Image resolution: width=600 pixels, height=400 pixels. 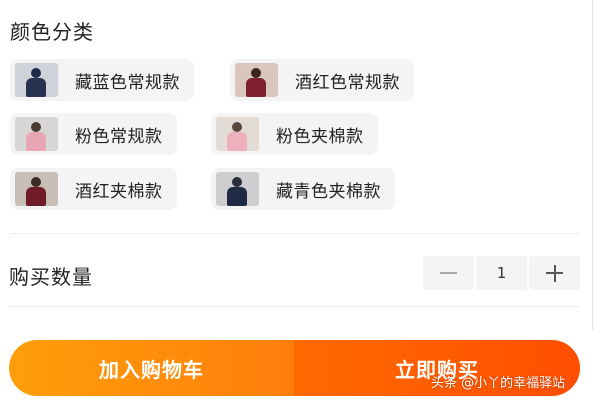 I want to click on color-option-label: 藏青色夹棉款, so click(x=328, y=191).